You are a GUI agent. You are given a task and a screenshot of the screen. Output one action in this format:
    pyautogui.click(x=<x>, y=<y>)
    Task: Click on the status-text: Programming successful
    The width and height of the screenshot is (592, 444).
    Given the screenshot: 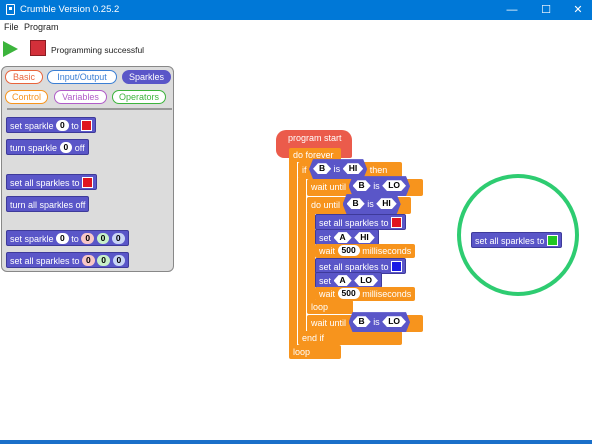 What is the action you would take?
    pyautogui.click(x=98, y=50)
    